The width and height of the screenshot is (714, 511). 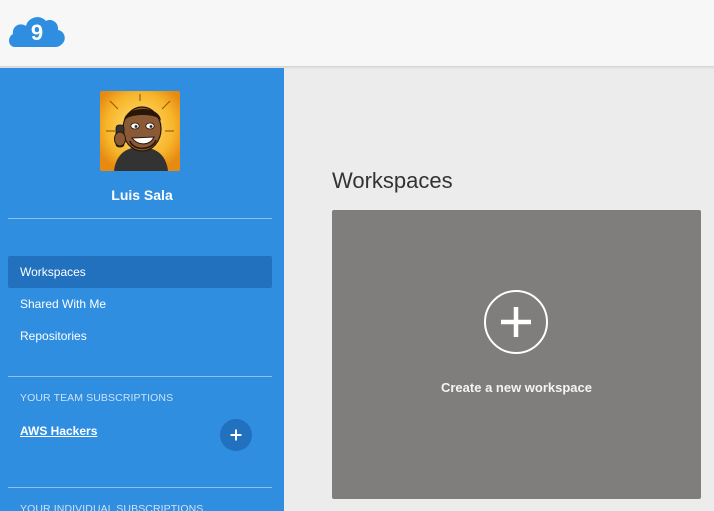 What do you see at coordinates (140, 272) in the screenshot?
I see `sidebar-item-workspaces: Workspaces` at bounding box center [140, 272].